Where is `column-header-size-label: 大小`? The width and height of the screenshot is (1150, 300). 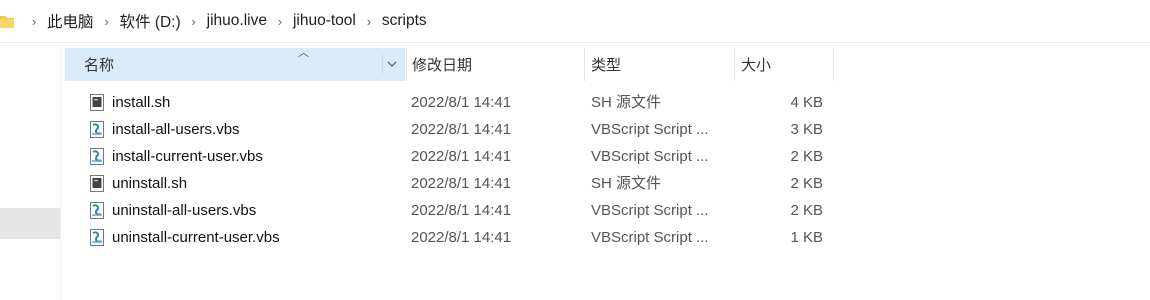
column-header-size-label: 大小 is located at coordinates (756, 65).